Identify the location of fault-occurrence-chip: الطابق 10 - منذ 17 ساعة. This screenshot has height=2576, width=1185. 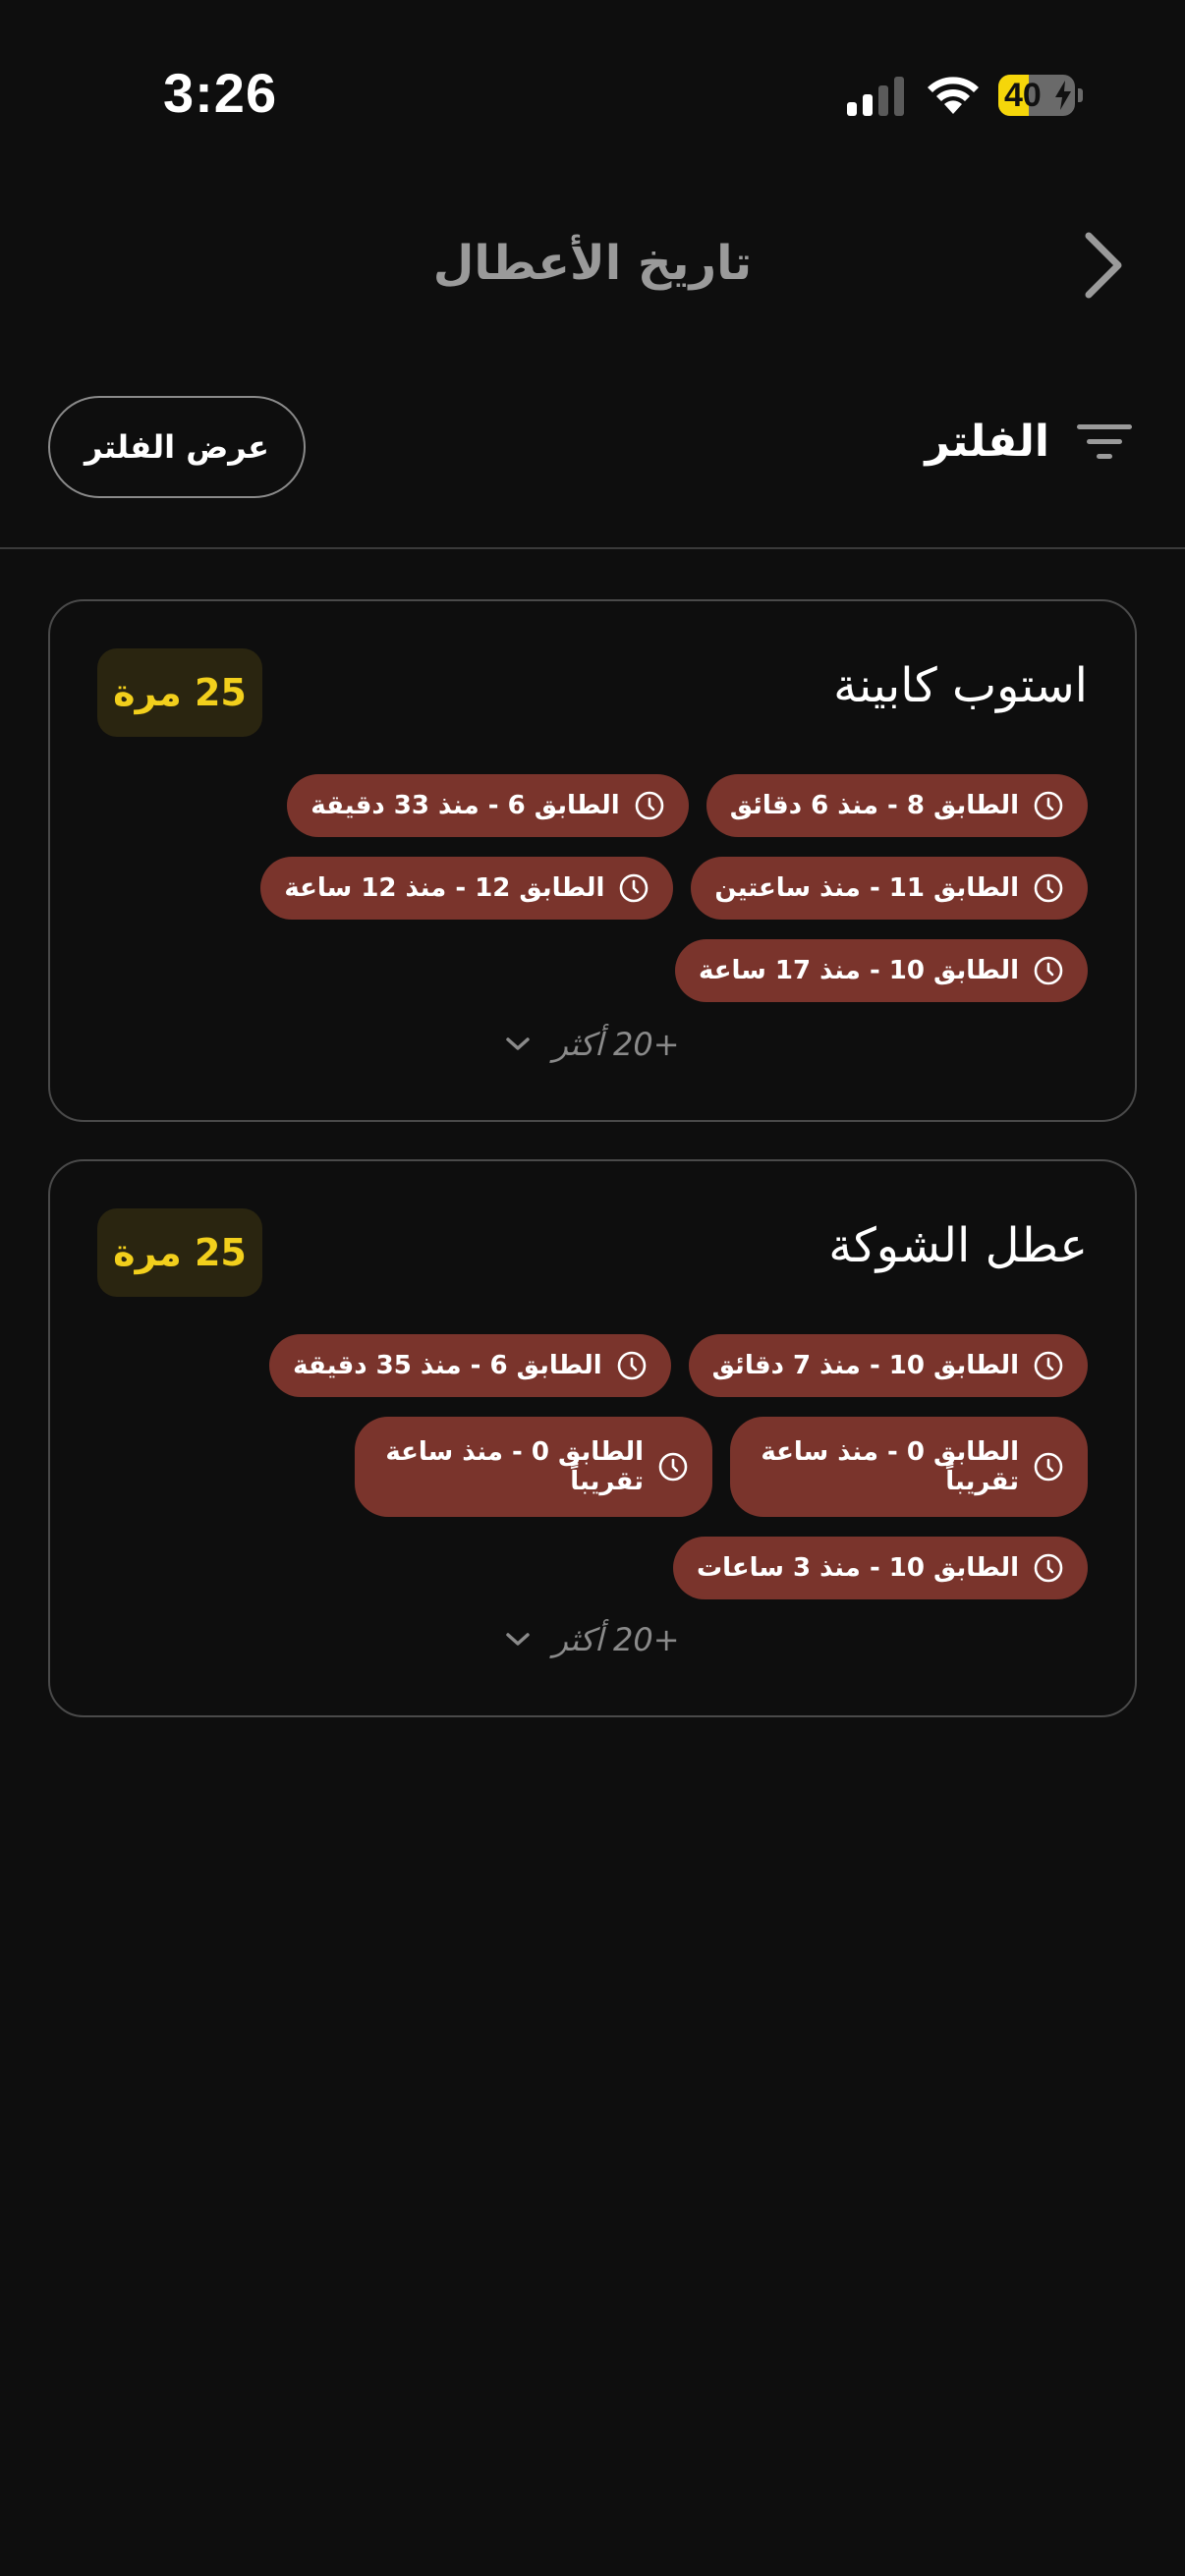
(881, 970).